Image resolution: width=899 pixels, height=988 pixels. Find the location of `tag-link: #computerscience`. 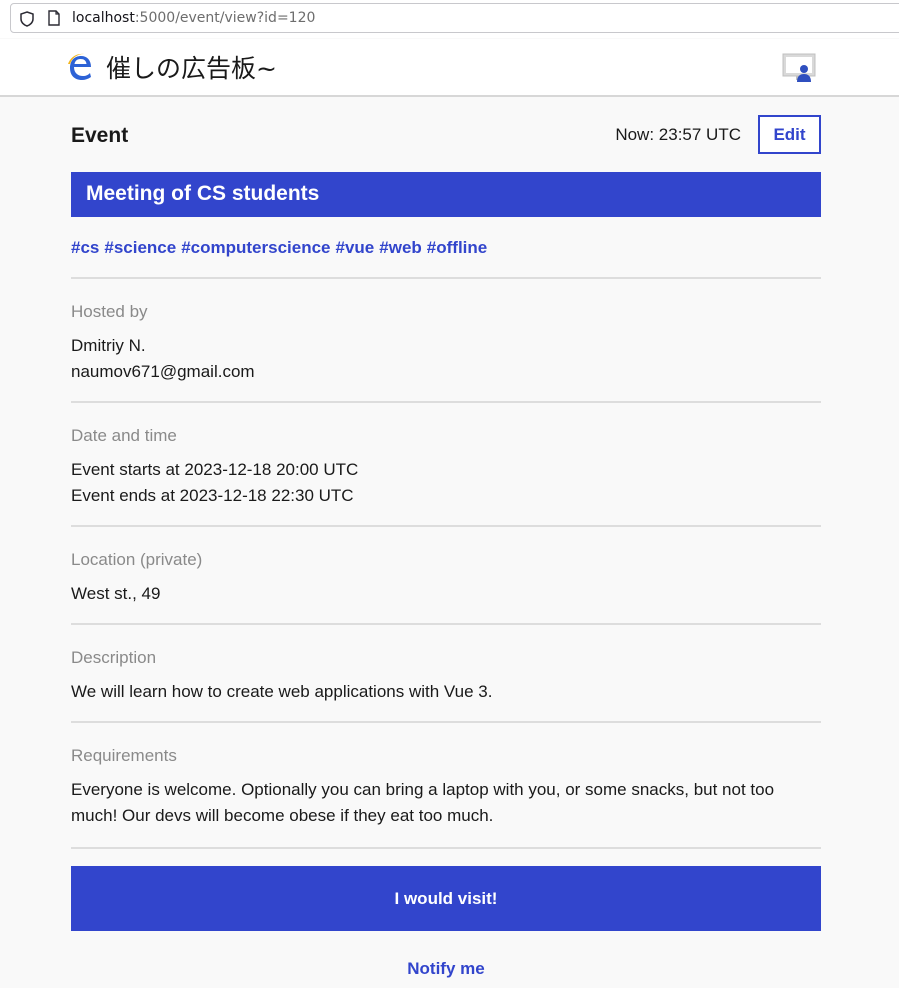

tag-link: #computerscience is located at coordinates (255, 247).